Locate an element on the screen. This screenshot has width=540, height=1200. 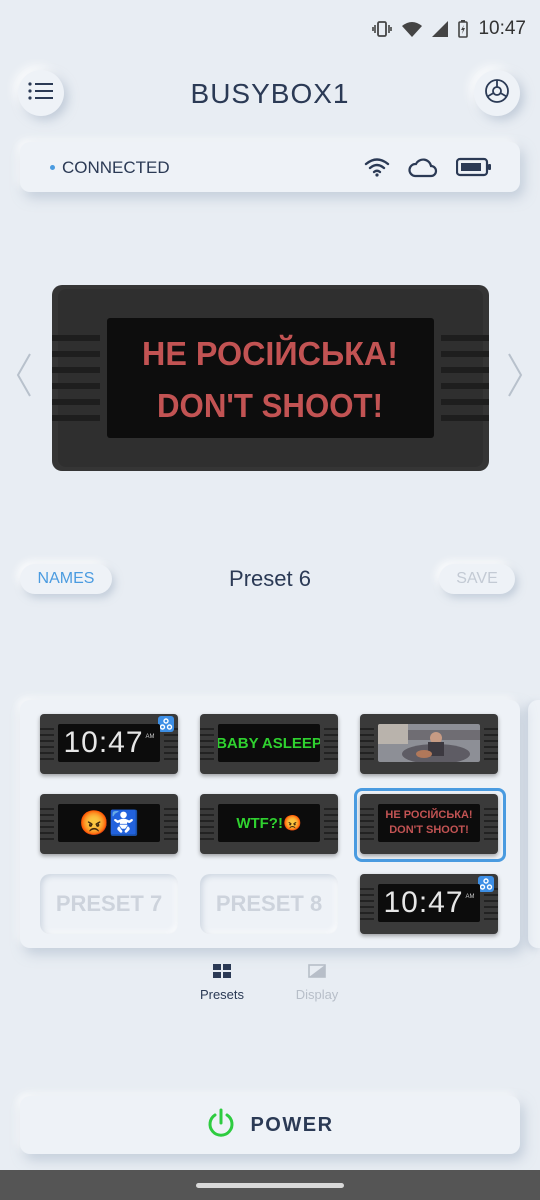
grid-icon is located at coordinates (222, 972).